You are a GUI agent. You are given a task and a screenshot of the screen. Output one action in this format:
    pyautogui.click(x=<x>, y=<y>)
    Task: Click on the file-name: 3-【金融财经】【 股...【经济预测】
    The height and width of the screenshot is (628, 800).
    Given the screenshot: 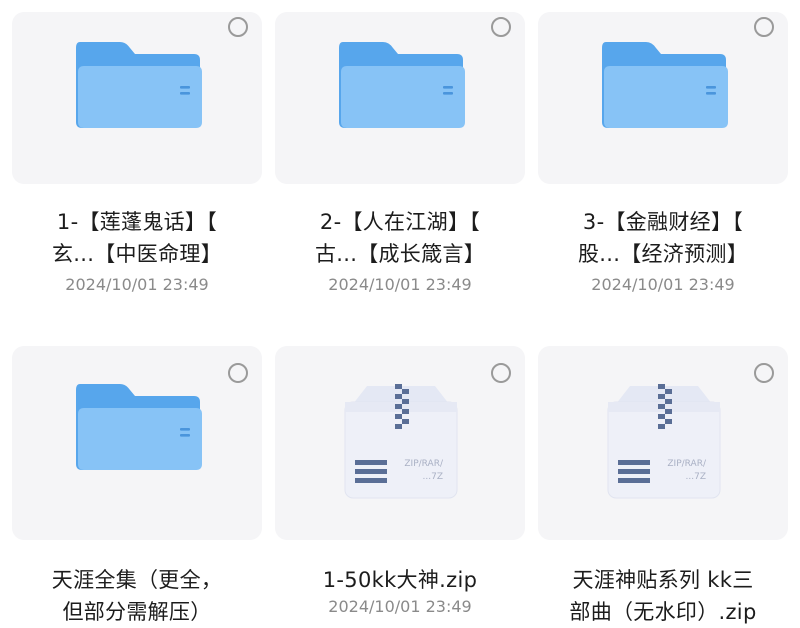 What is the action you would take?
    pyautogui.click(x=663, y=238)
    